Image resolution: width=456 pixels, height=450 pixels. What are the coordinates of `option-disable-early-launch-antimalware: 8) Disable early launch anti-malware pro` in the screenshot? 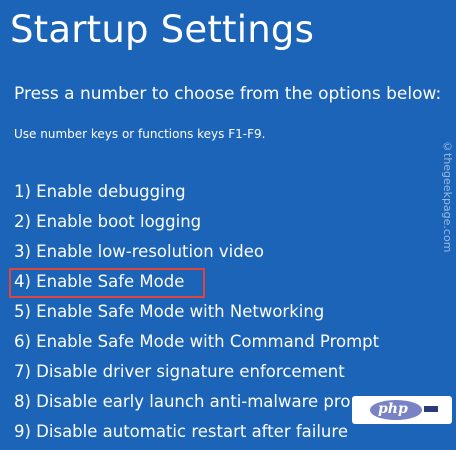 It's located at (196, 405).